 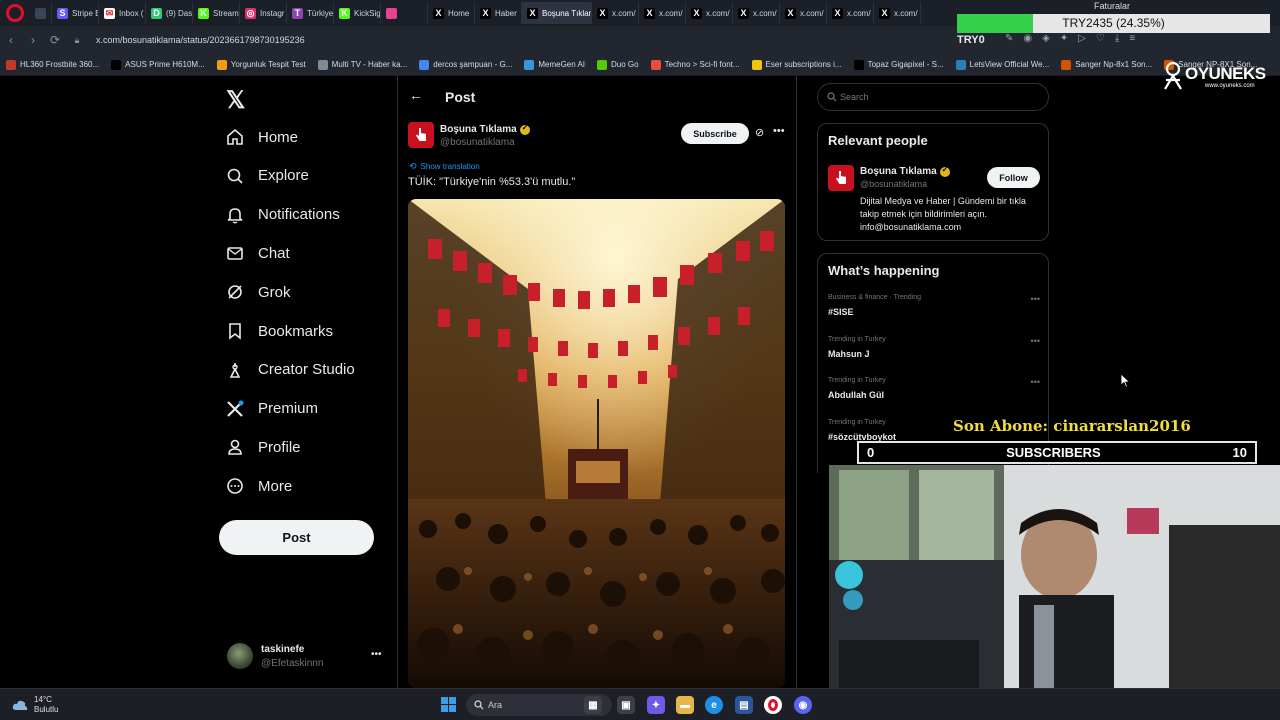 I want to click on menu-icon: ≡, so click(x=1132, y=38).